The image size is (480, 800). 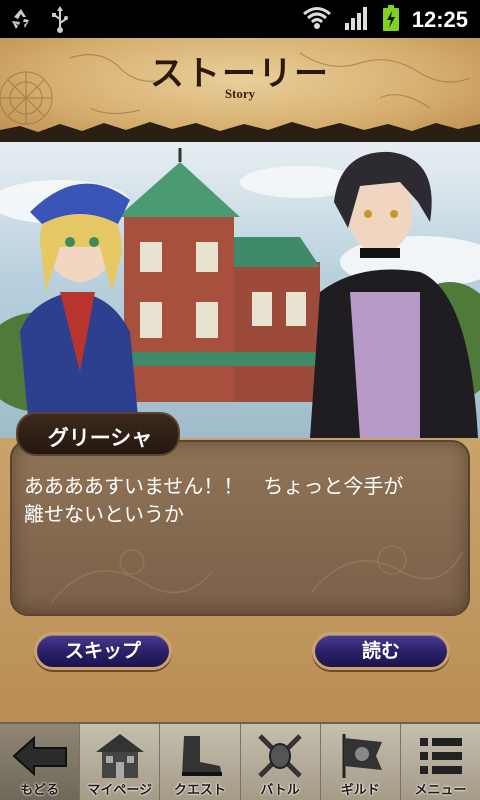 I want to click on speaker-name-tag: グリーシャ, so click(x=98, y=434).